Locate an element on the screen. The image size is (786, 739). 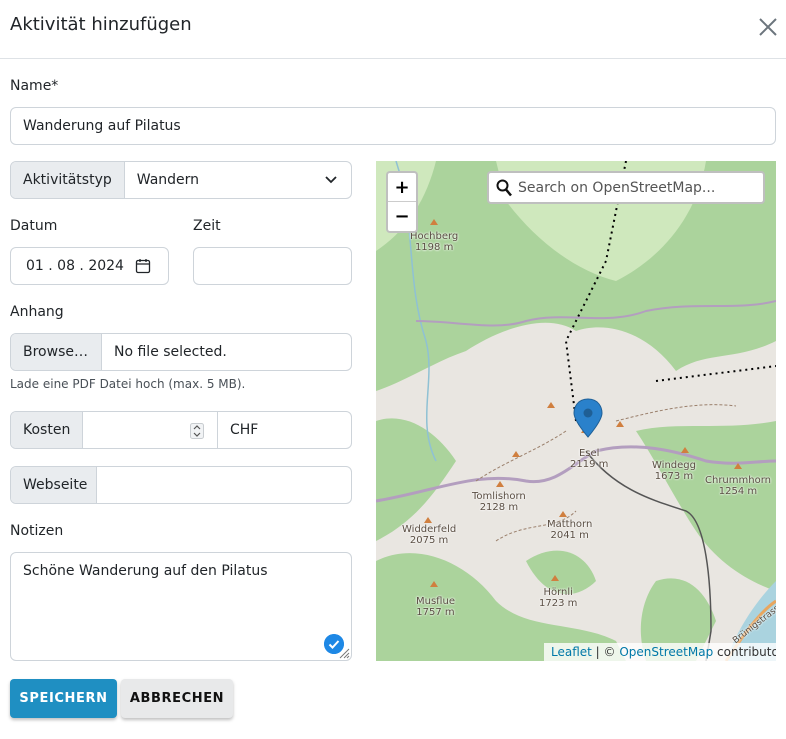
map-place-label: Widderfeld 2075 m is located at coordinates (429, 535).